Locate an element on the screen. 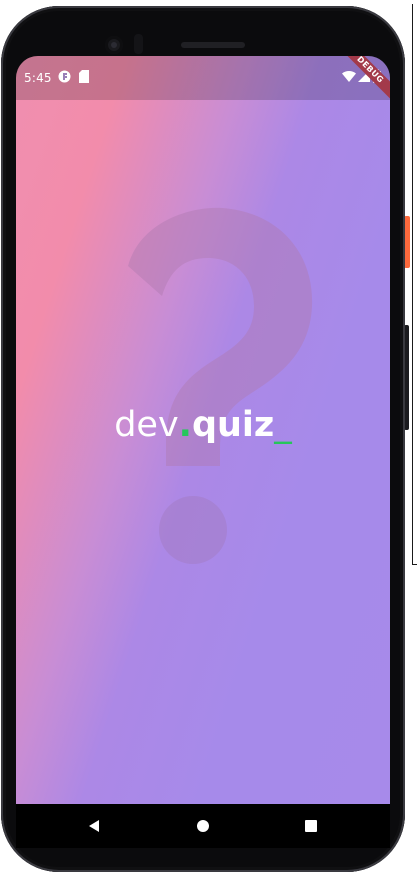 Image resolution: width=417 pixels, height=880 pixels. app-logo: dev.quiz_ is located at coordinates (203, 425).